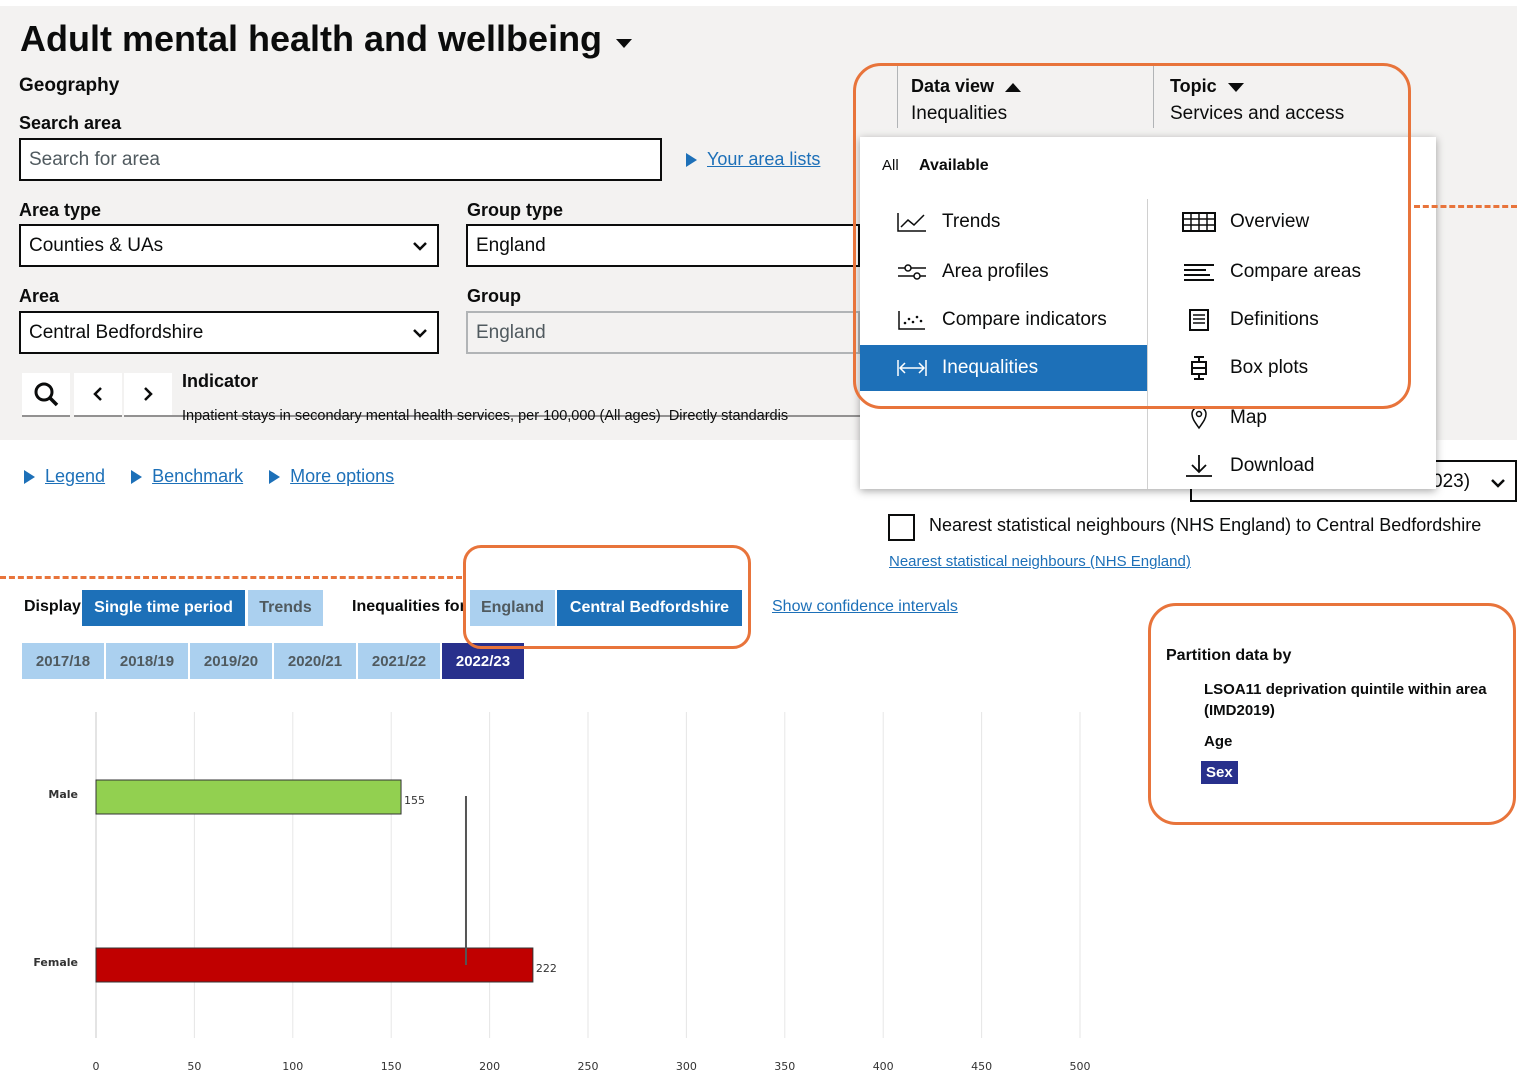  I want to click on area-type-value: Counties & UAs, so click(96, 245).